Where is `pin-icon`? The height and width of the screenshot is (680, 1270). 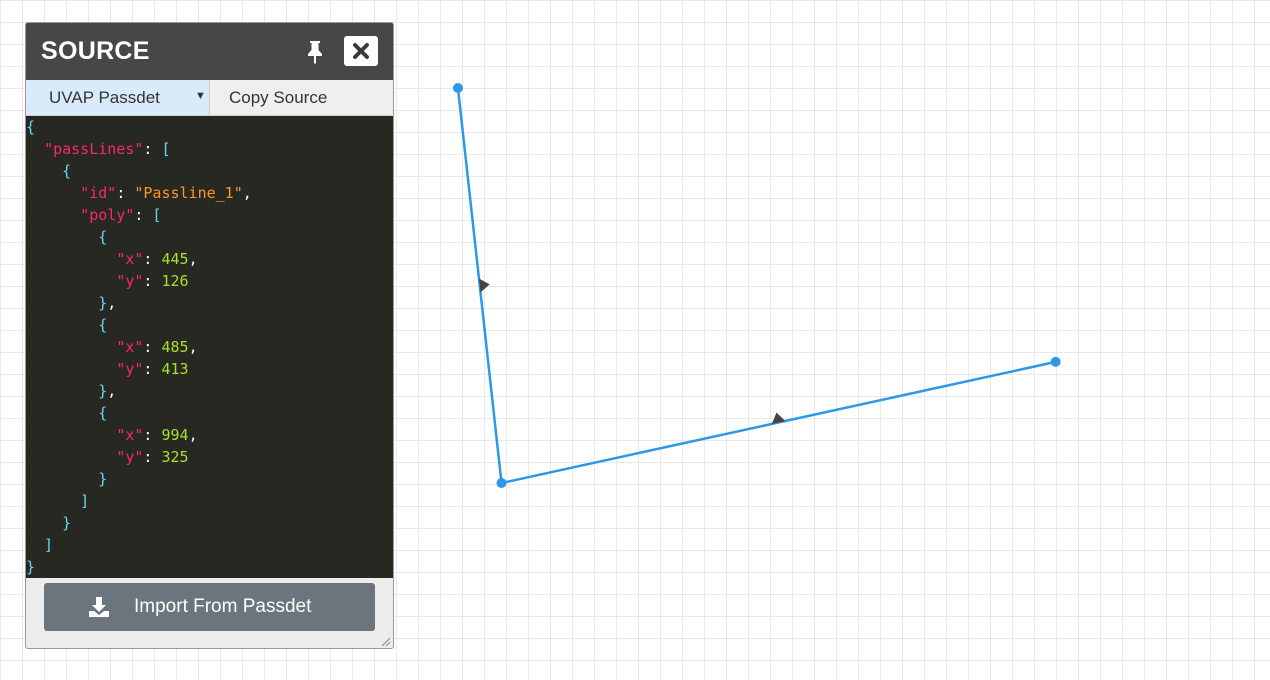
pin-icon is located at coordinates (315, 52).